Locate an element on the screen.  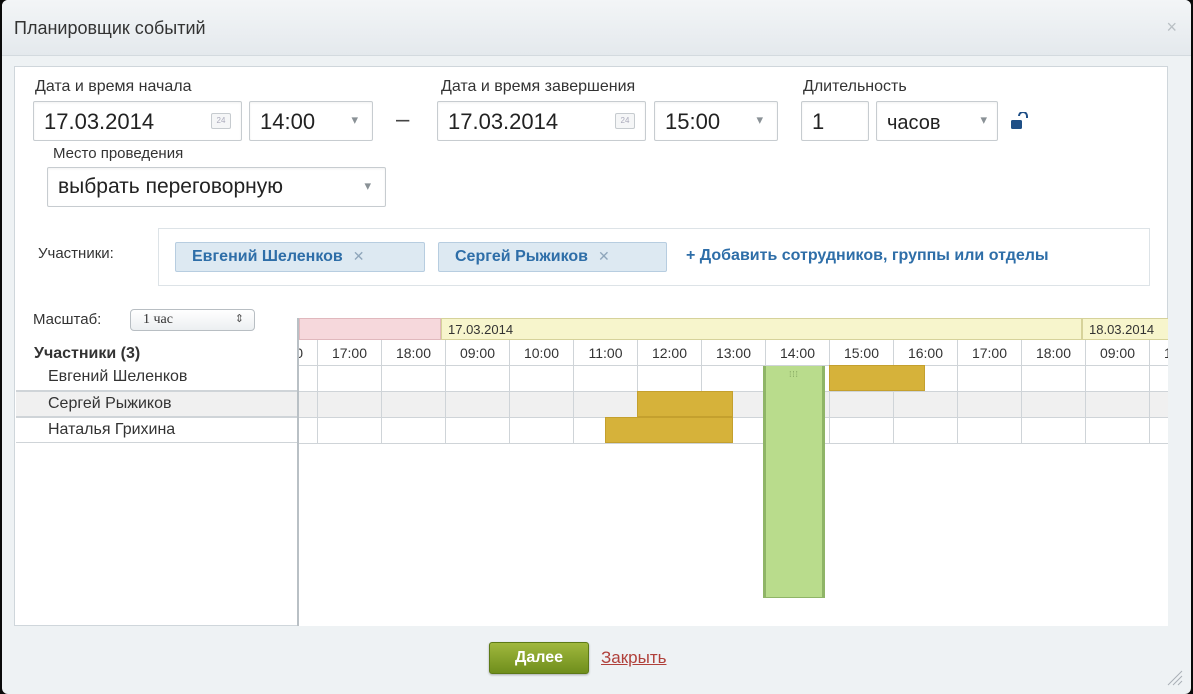
participant-name: Наталья Грихина is located at coordinates (112, 429).